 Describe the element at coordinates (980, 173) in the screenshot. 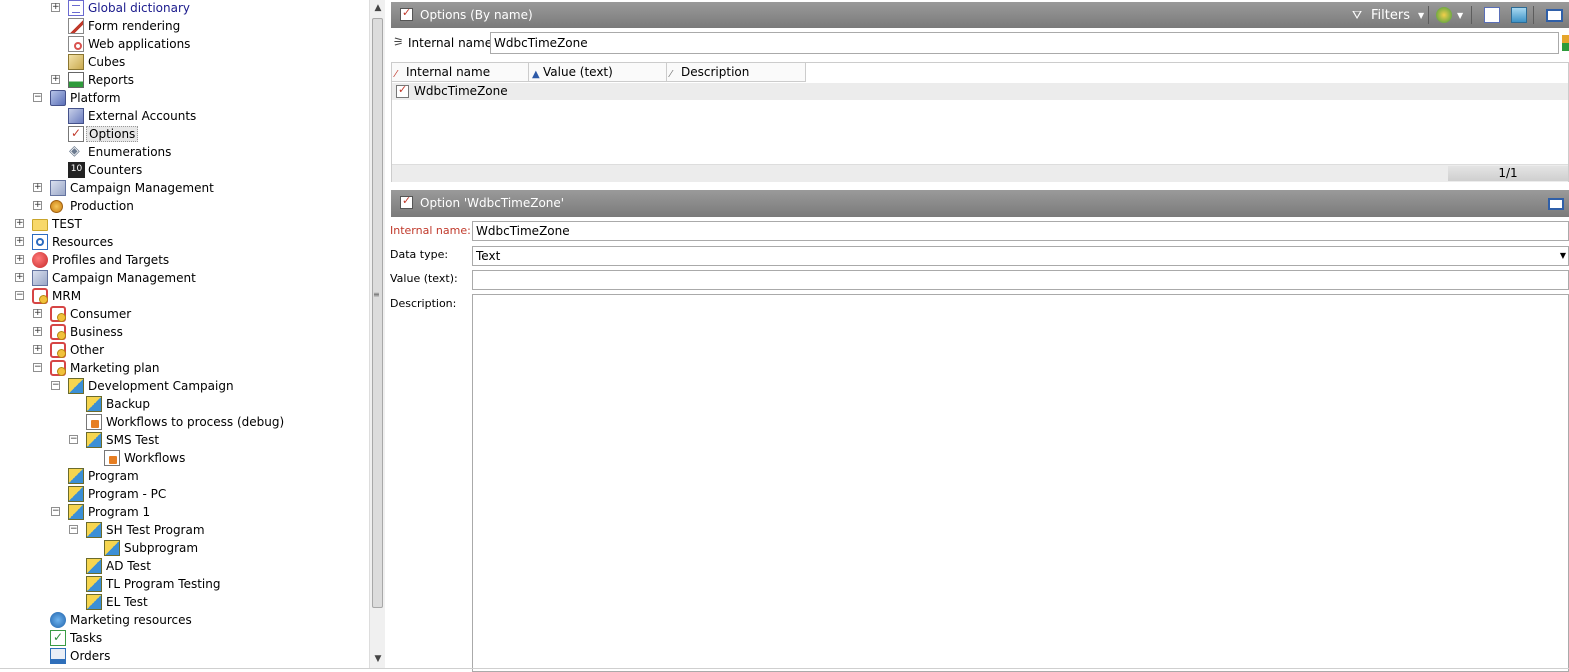

I see `list-footer: 1/1` at that location.